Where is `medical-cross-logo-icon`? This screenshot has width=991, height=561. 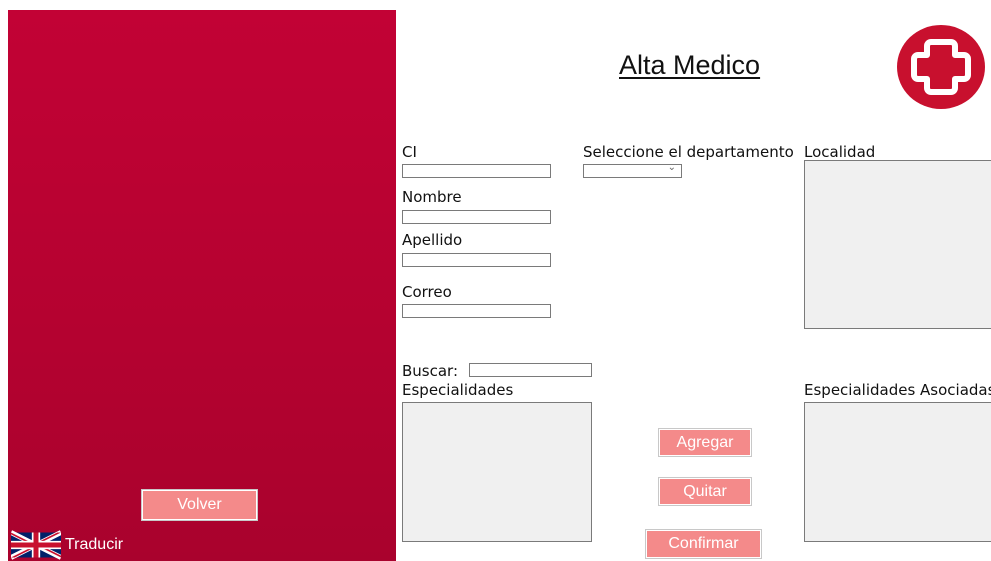 medical-cross-logo-icon is located at coordinates (941, 67).